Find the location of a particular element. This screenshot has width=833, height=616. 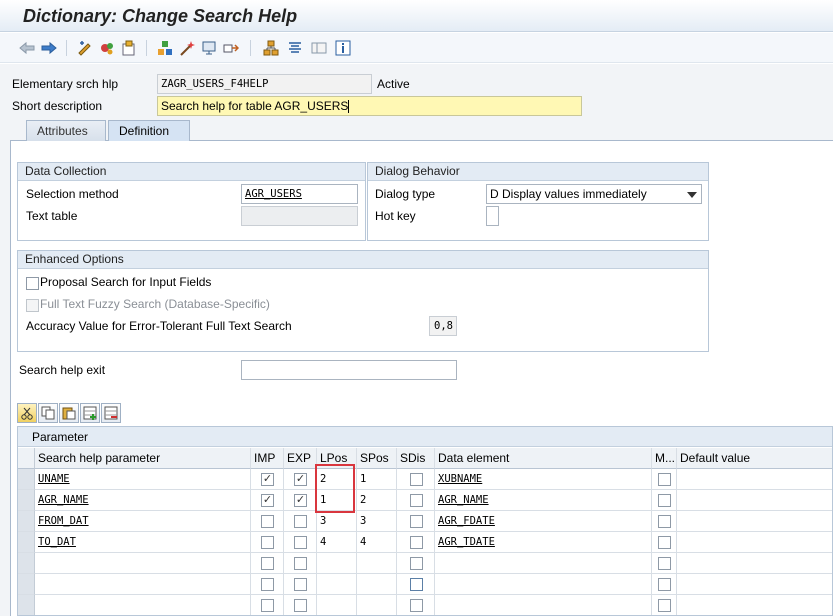

spos-cell: 1 is located at coordinates (377, 479).